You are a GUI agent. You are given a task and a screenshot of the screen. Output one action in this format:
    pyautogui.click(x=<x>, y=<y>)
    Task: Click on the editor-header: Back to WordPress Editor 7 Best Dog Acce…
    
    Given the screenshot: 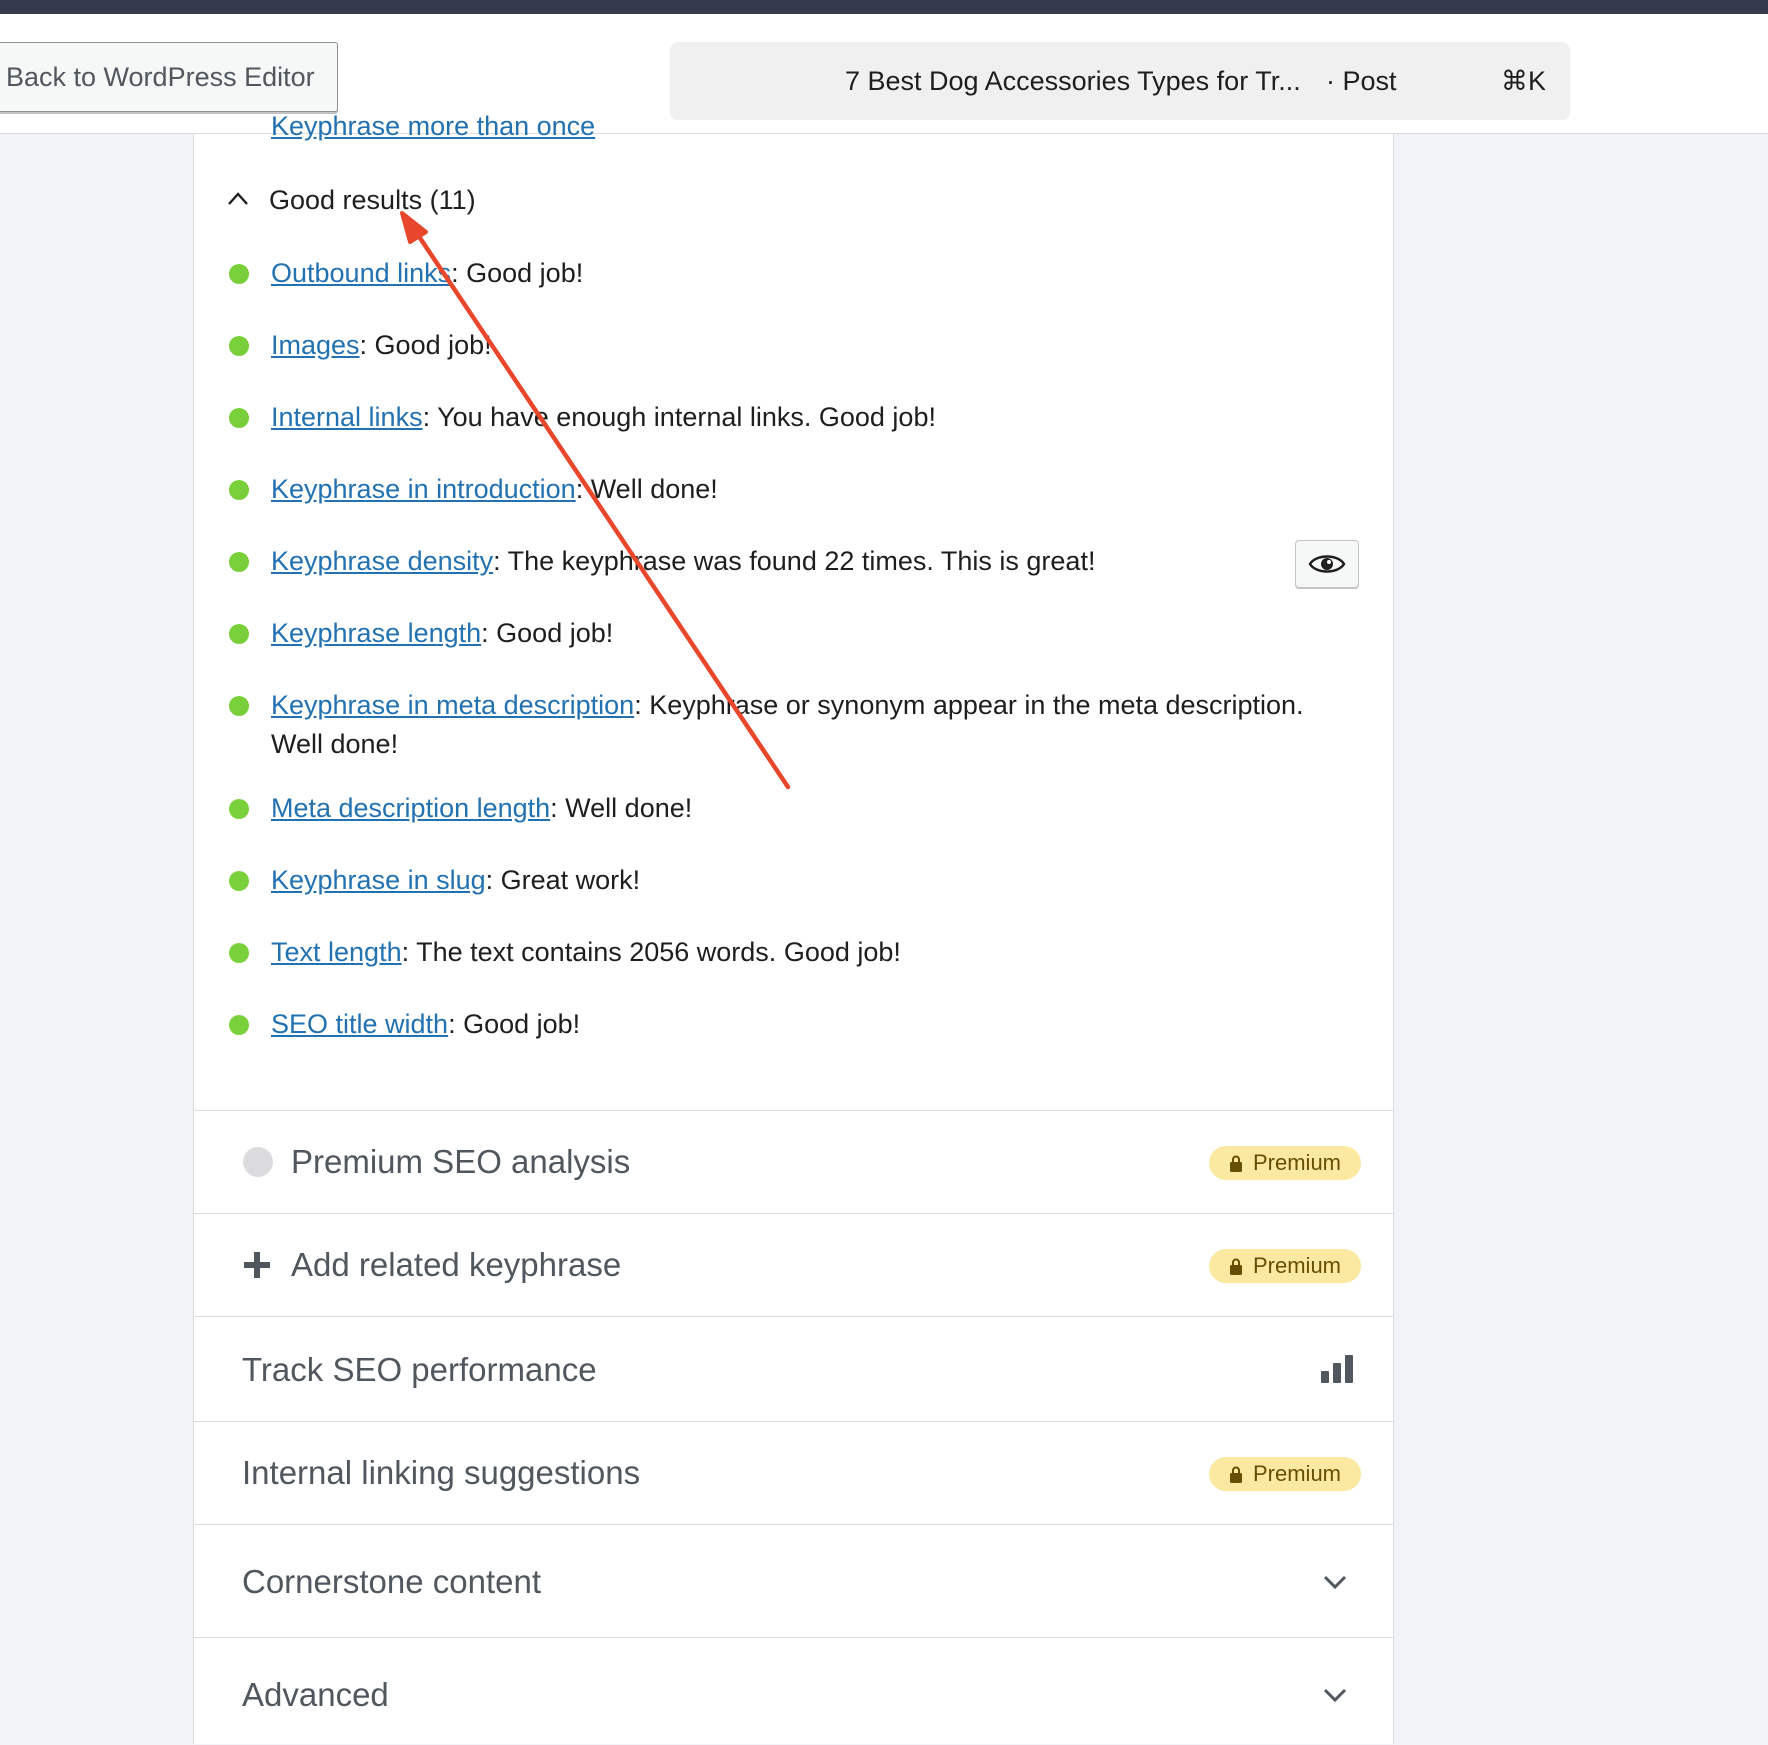 What is the action you would take?
    pyautogui.click(x=884, y=74)
    